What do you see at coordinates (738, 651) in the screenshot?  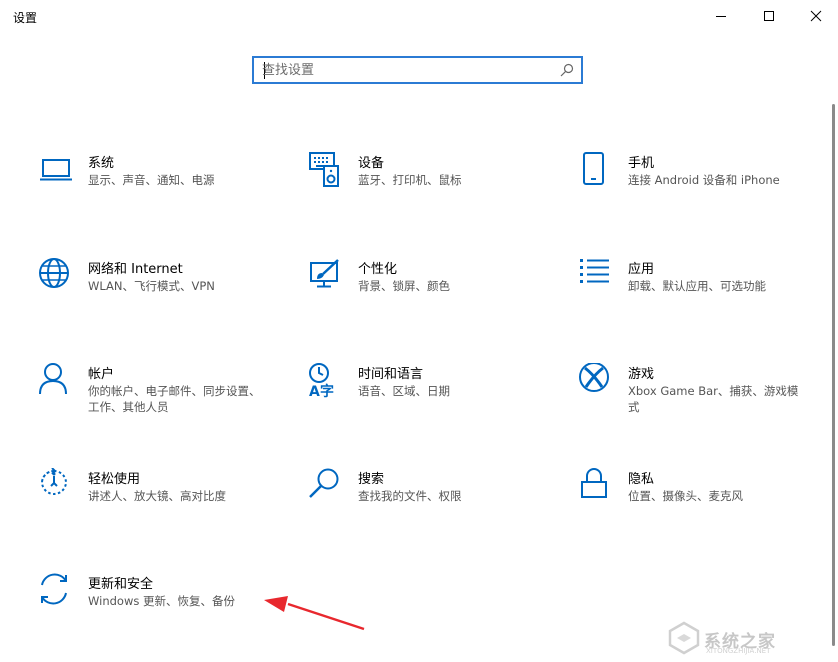 I see `watermark-url: XITONGZHIJIA.NET` at bounding box center [738, 651].